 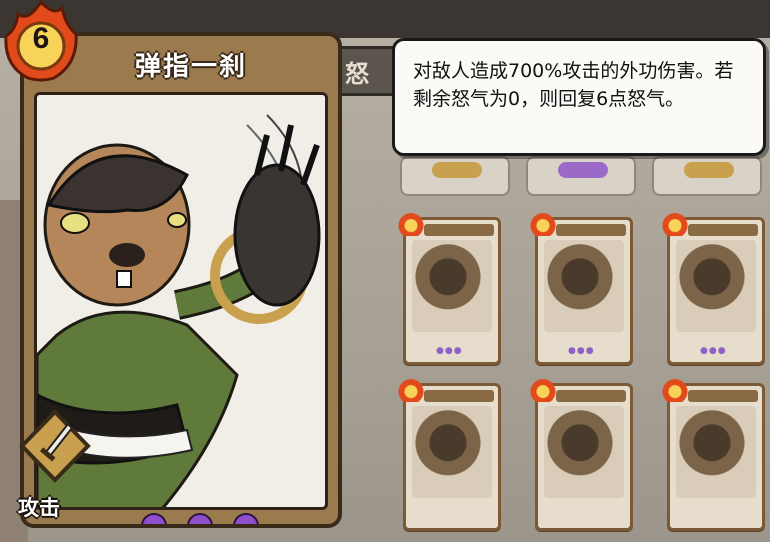 What do you see at coordinates (55, 446) in the screenshot?
I see `sword-icon` at bounding box center [55, 446].